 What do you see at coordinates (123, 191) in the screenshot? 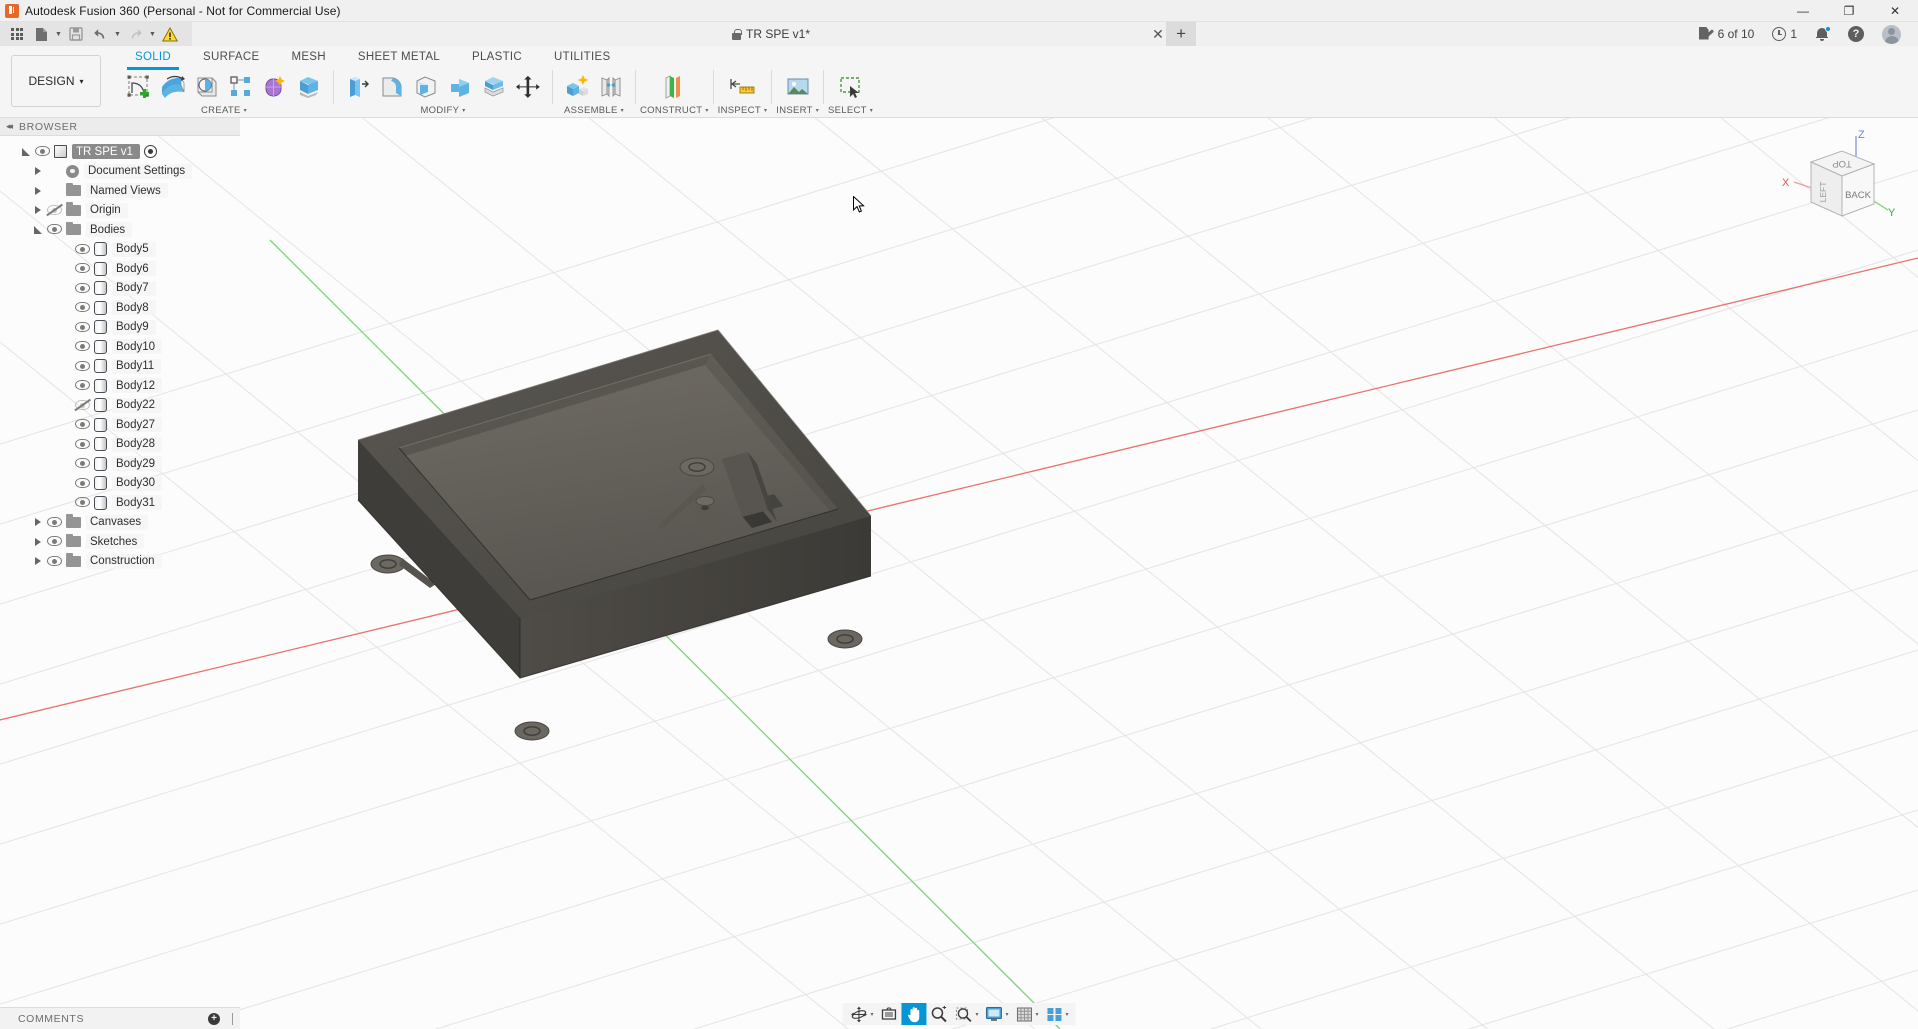
I see `tree-item-named-views: Named Views` at bounding box center [123, 191].